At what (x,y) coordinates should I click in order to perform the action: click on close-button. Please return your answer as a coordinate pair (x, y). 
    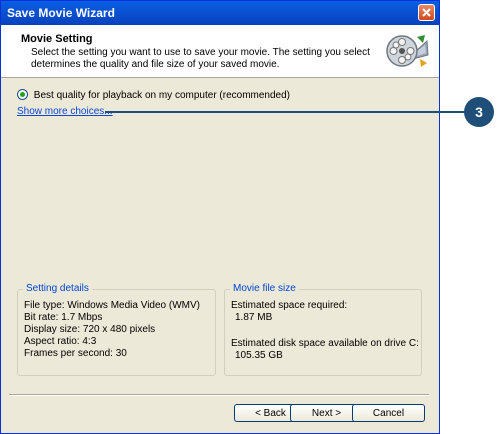
    Looking at the image, I should click on (426, 12).